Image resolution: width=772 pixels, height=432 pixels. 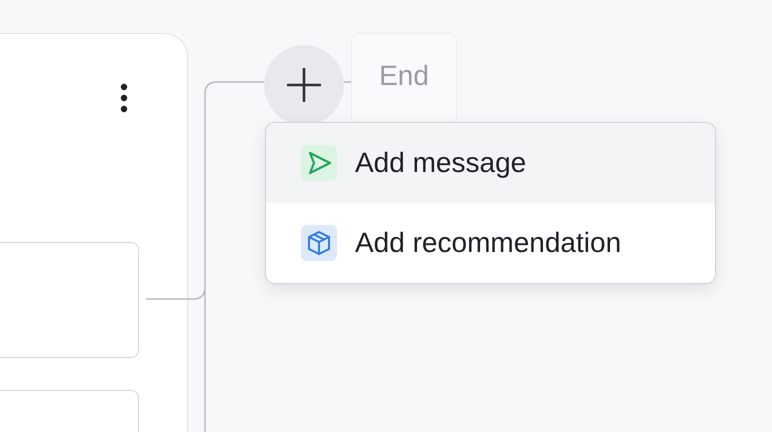 I want to click on menu-item: Add recommendation, so click(x=490, y=243).